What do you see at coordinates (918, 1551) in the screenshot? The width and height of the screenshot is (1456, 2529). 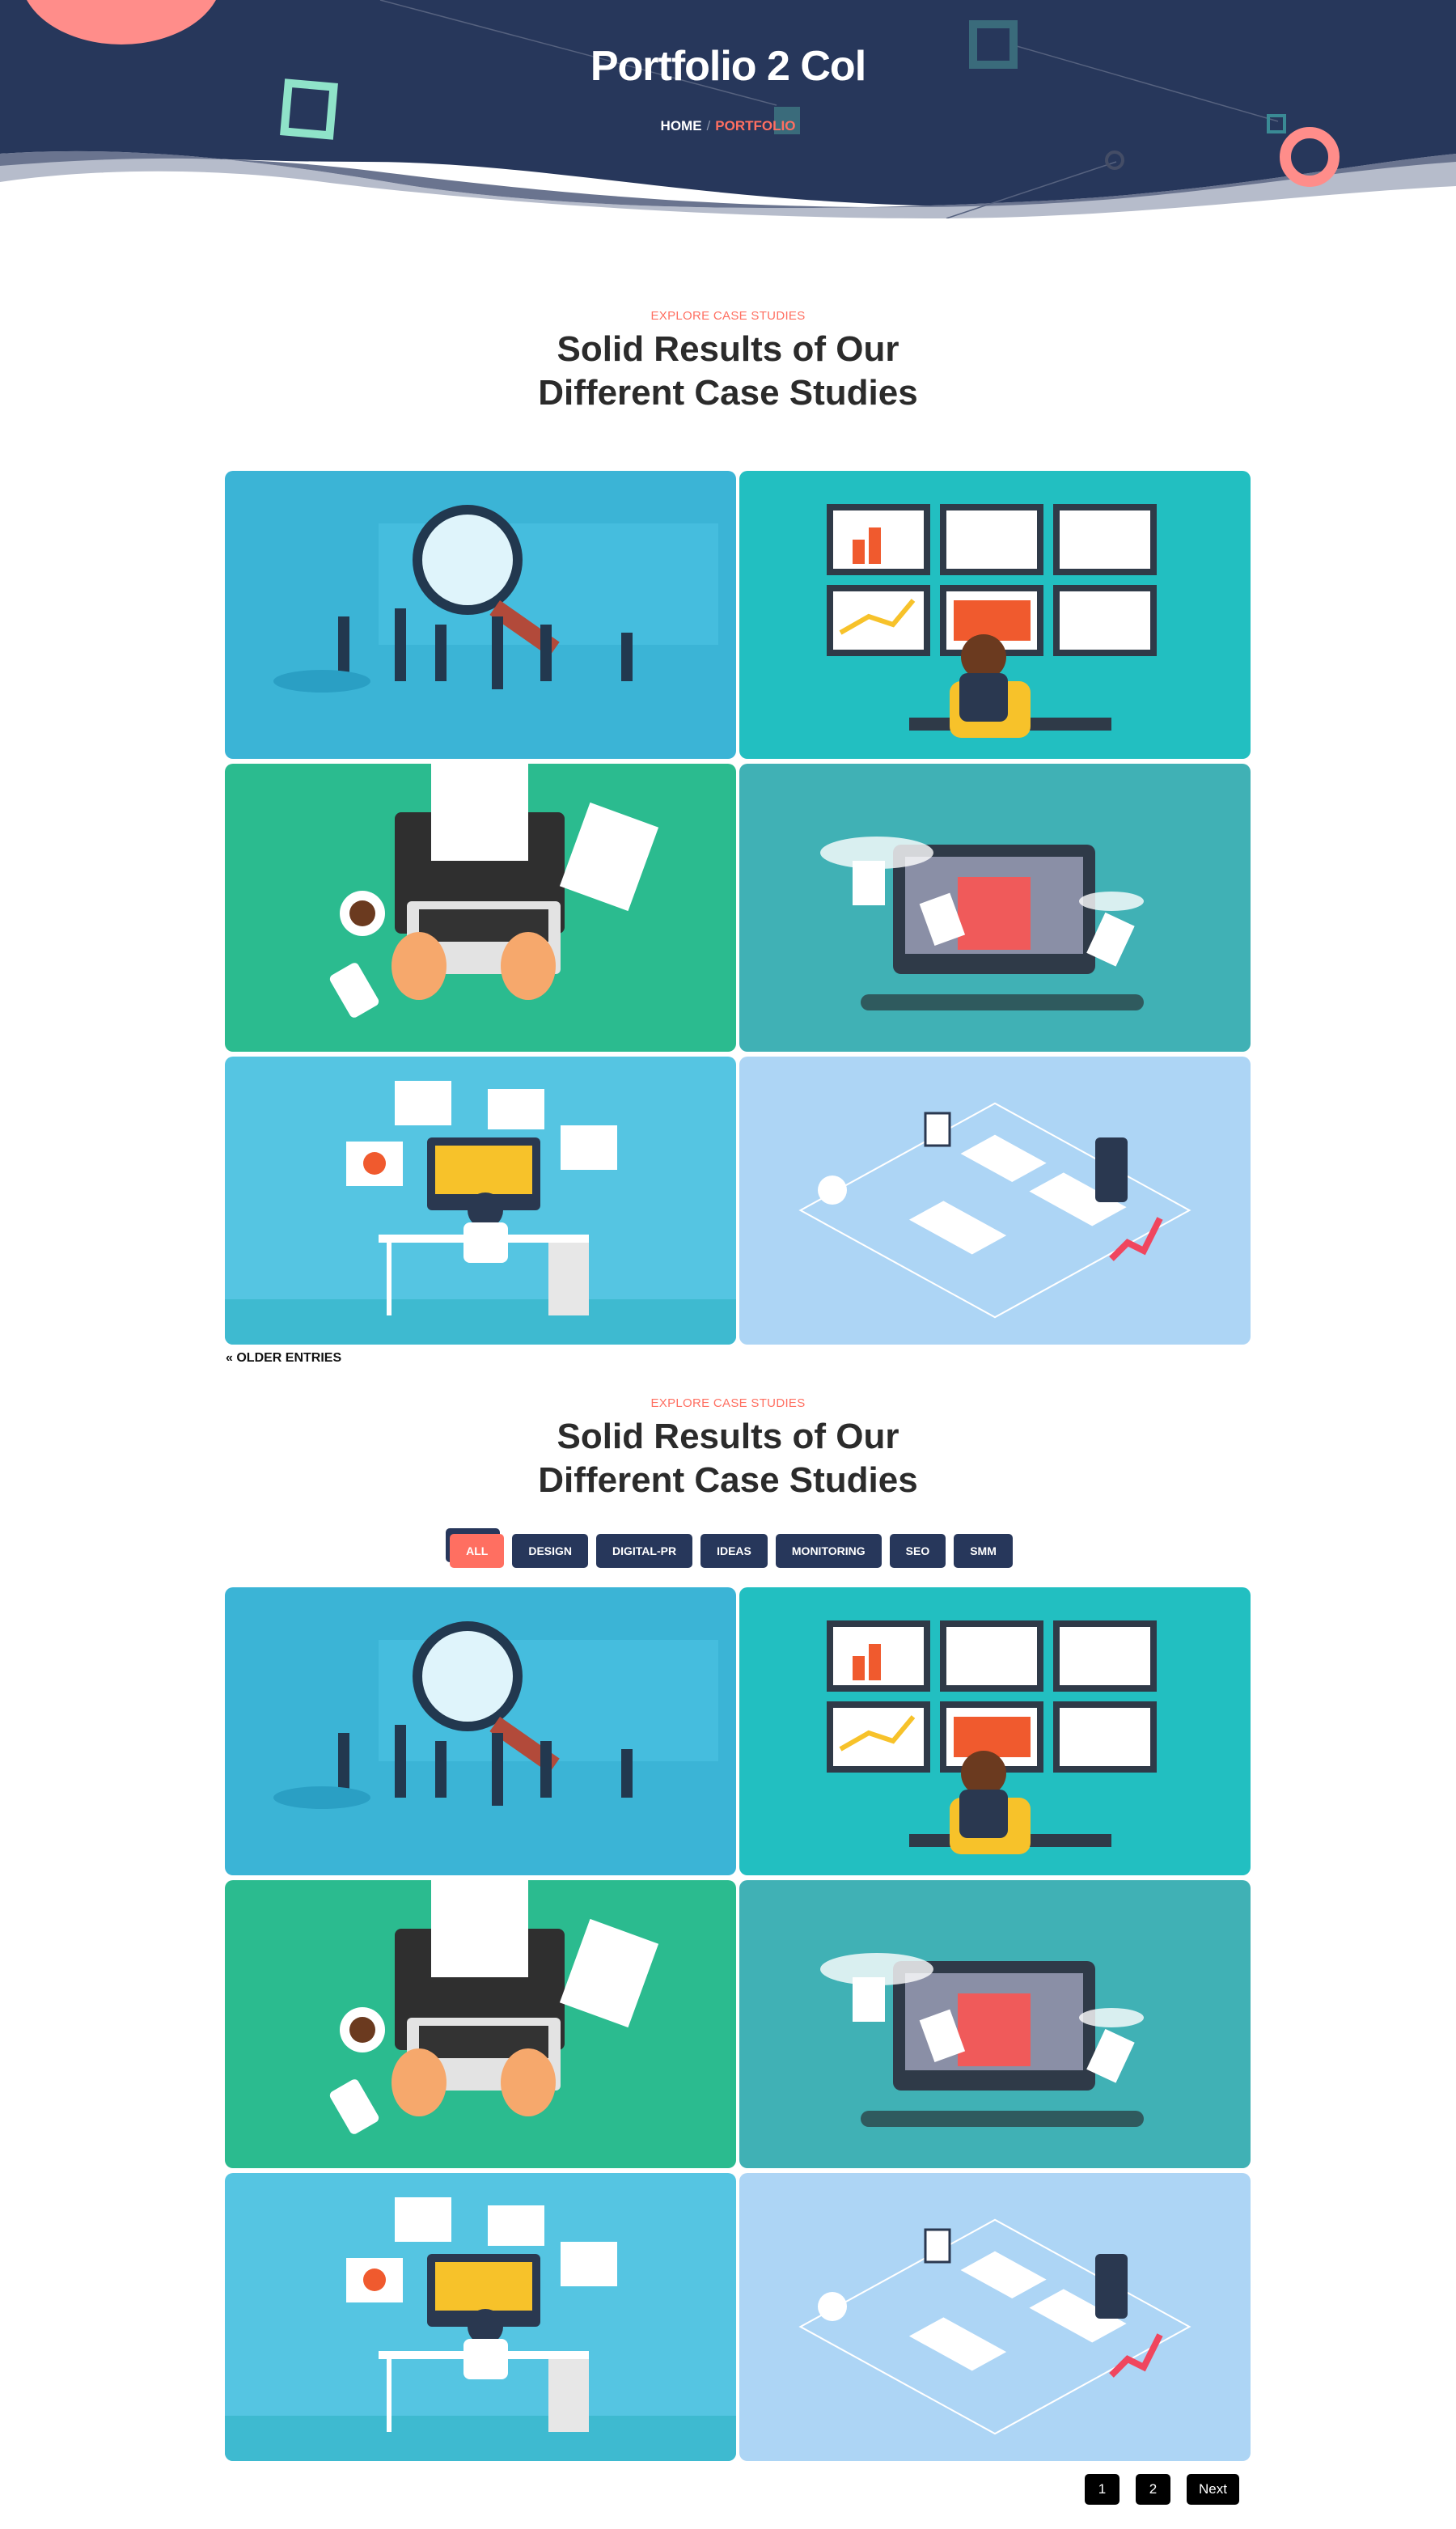 I see `filter-seo: SEO` at bounding box center [918, 1551].